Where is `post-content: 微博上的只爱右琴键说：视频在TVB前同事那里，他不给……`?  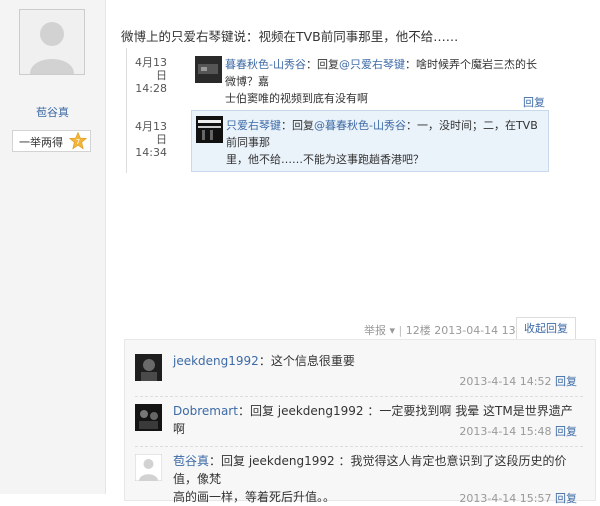
post-content: 微博上的只爱右琴键说：视频在TVB前同事那里，他不给…… is located at coordinates (290, 36).